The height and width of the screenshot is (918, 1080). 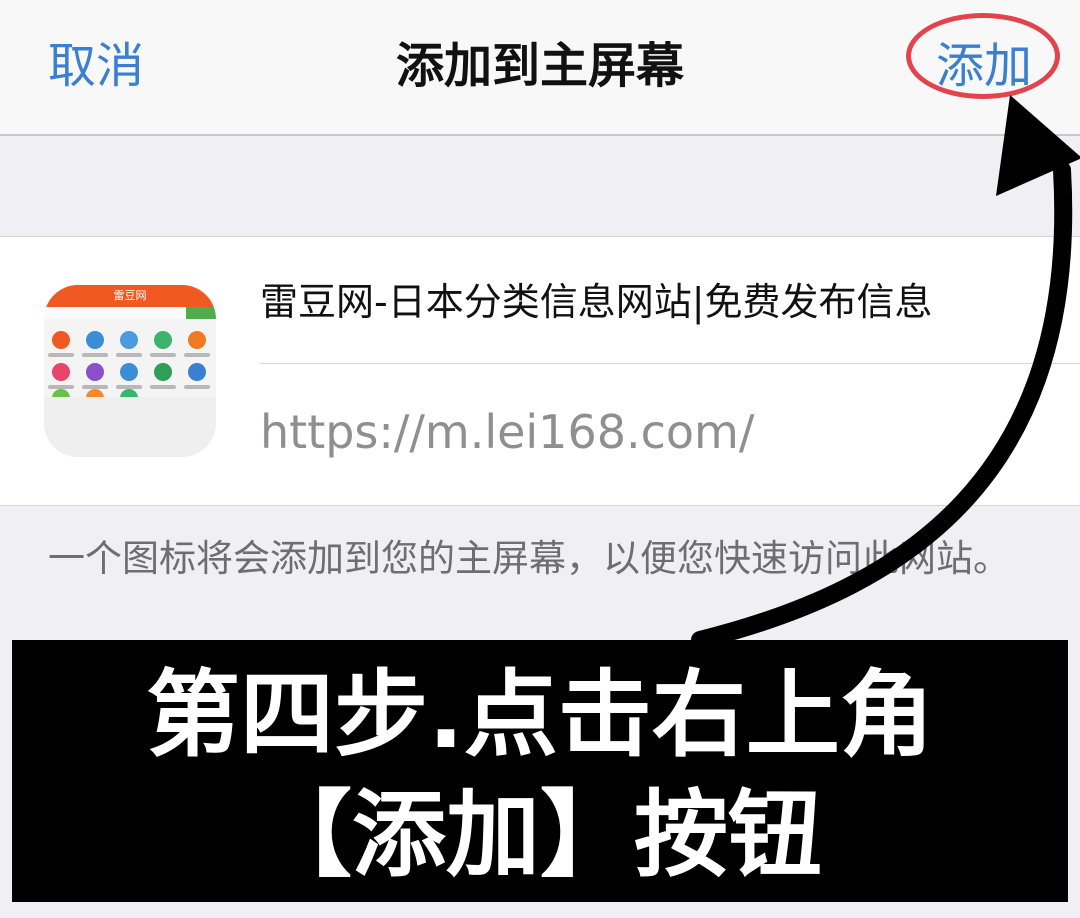 I want to click on site-url: https://m.lei168.com/, so click(x=507, y=432).